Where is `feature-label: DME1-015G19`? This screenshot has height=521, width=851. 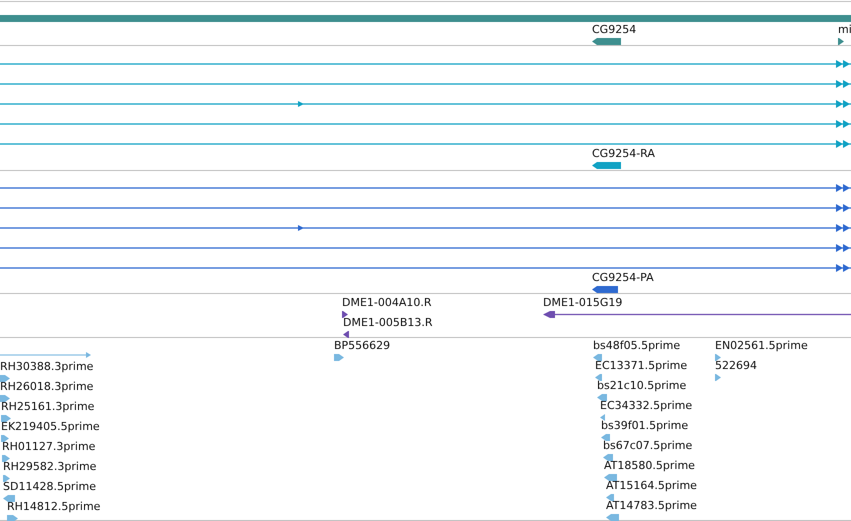 feature-label: DME1-015G19 is located at coordinates (582, 302).